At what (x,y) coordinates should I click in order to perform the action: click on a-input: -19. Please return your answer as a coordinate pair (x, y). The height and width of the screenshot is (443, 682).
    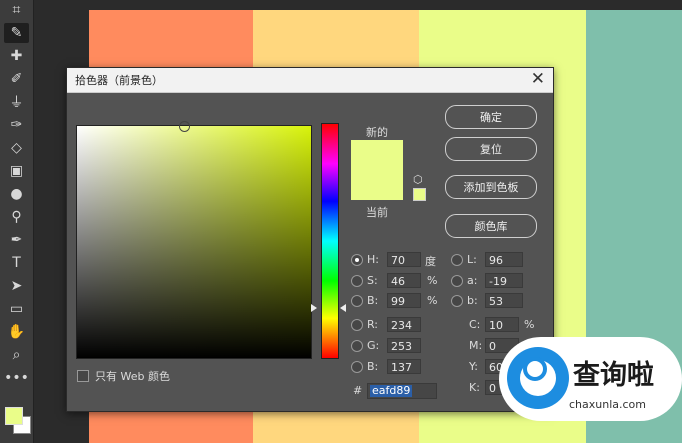
    Looking at the image, I should click on (504, 280).